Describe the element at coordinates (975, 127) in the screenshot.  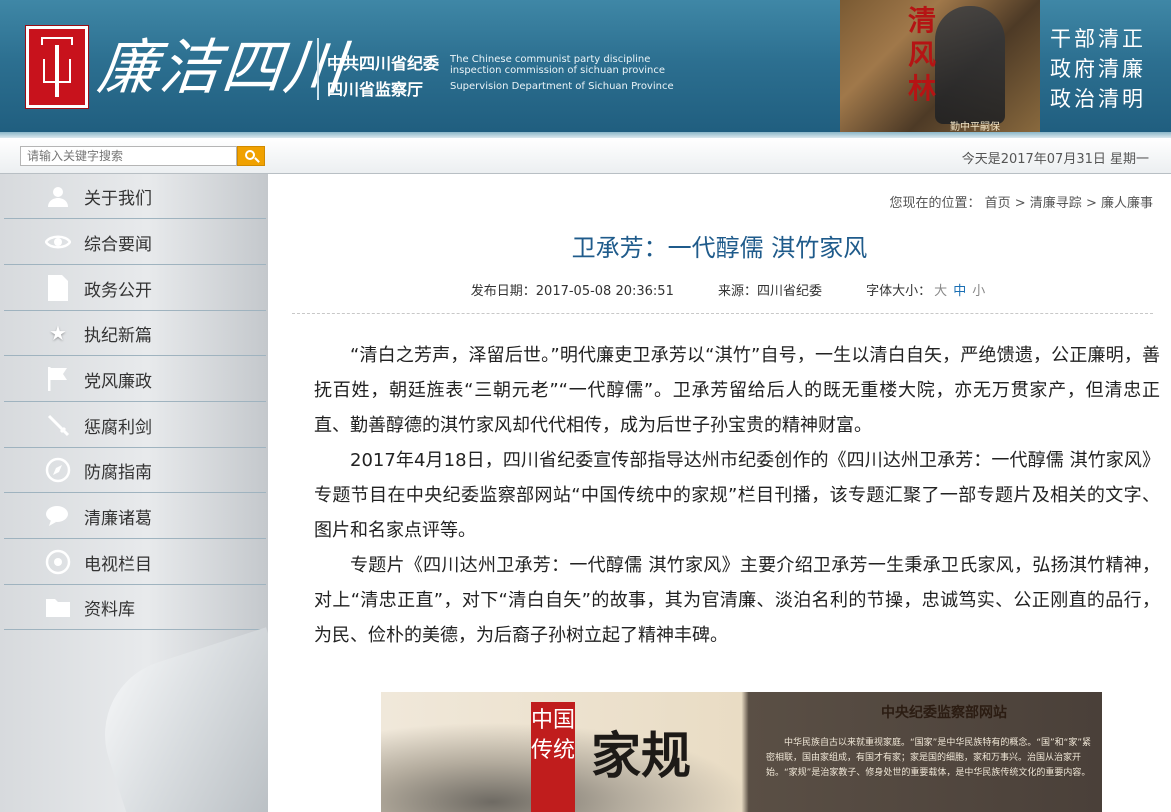
I see `photo-caption: 勤中平嗣保` at that location.